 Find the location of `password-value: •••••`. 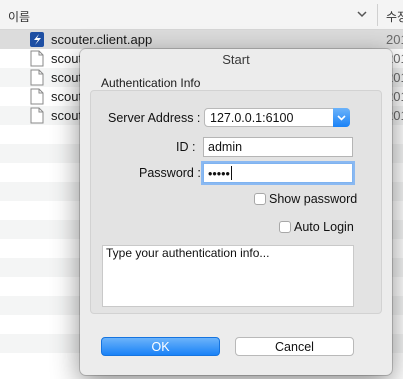

password-value: ••••• is located at coordinates (219, 174).